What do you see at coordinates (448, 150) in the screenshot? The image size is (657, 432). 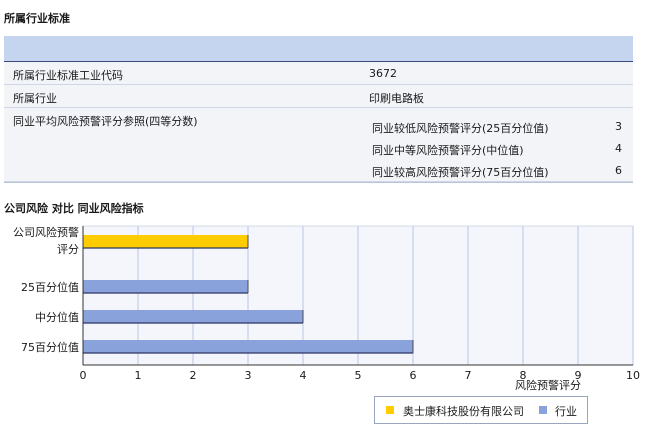 I see `percentile-label: 同业中等风险预警评分(中位值)` at bounding box center [448, 150].